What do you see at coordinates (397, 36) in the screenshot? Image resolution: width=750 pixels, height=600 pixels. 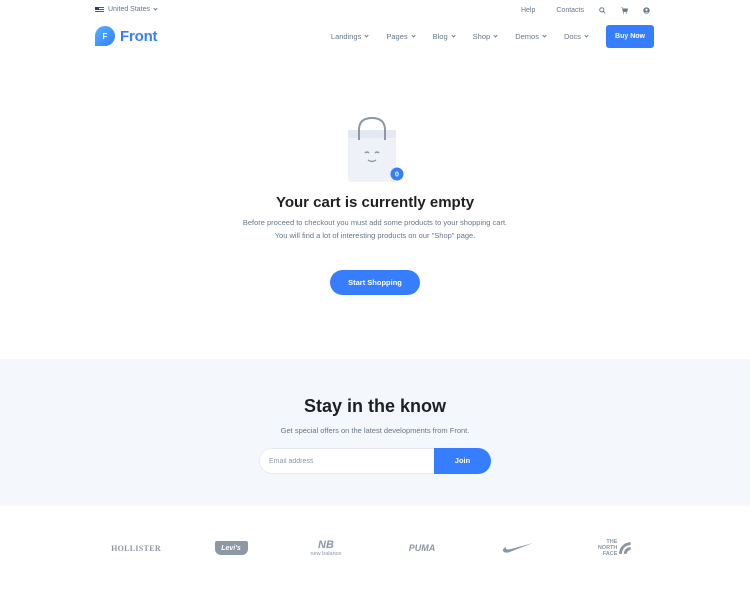 I see `nav-label: Pages` at bounding box center [397, 36].